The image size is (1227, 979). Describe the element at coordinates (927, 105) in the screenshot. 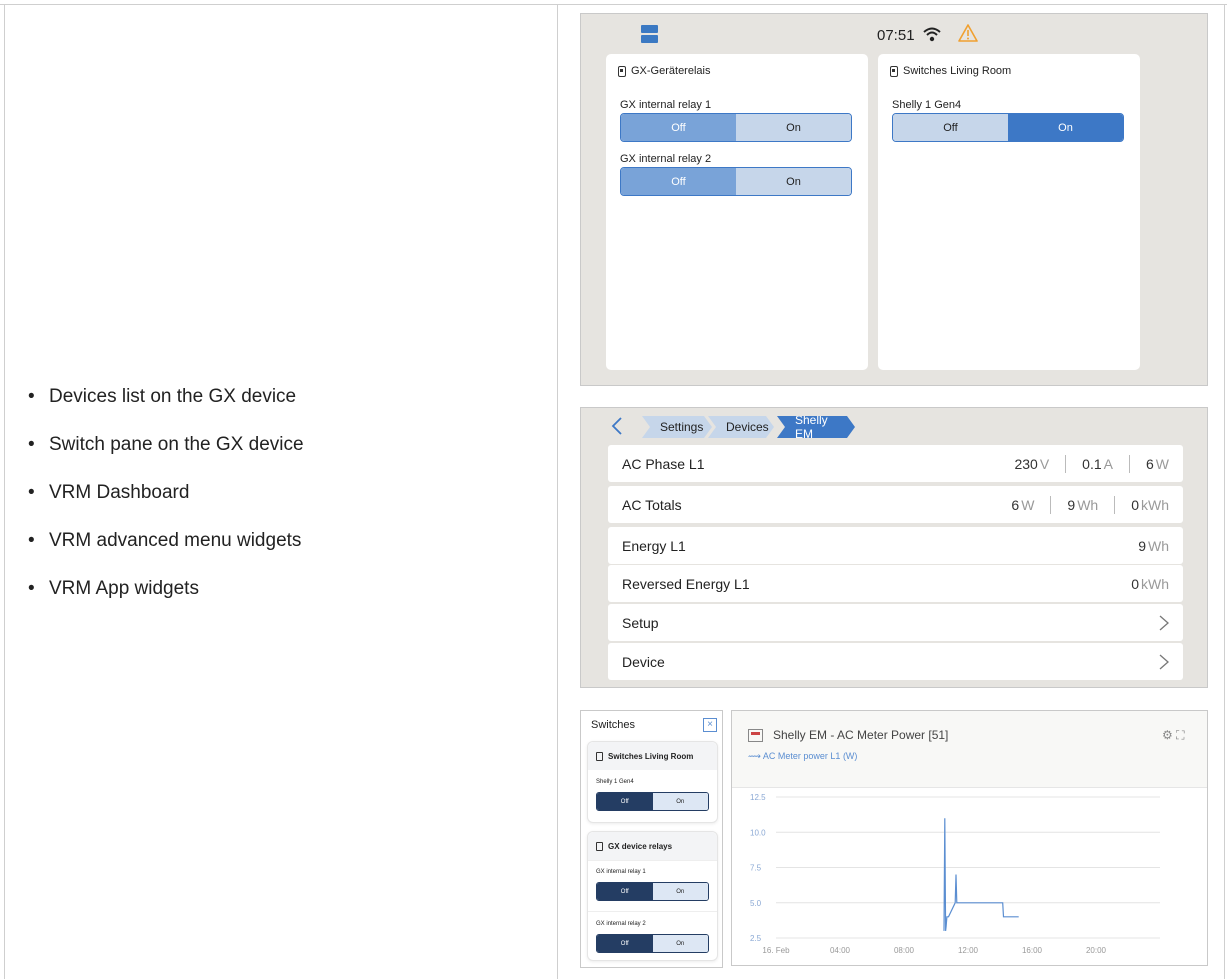

I see `switch-label: Shelly 1 Gen4` at that location.